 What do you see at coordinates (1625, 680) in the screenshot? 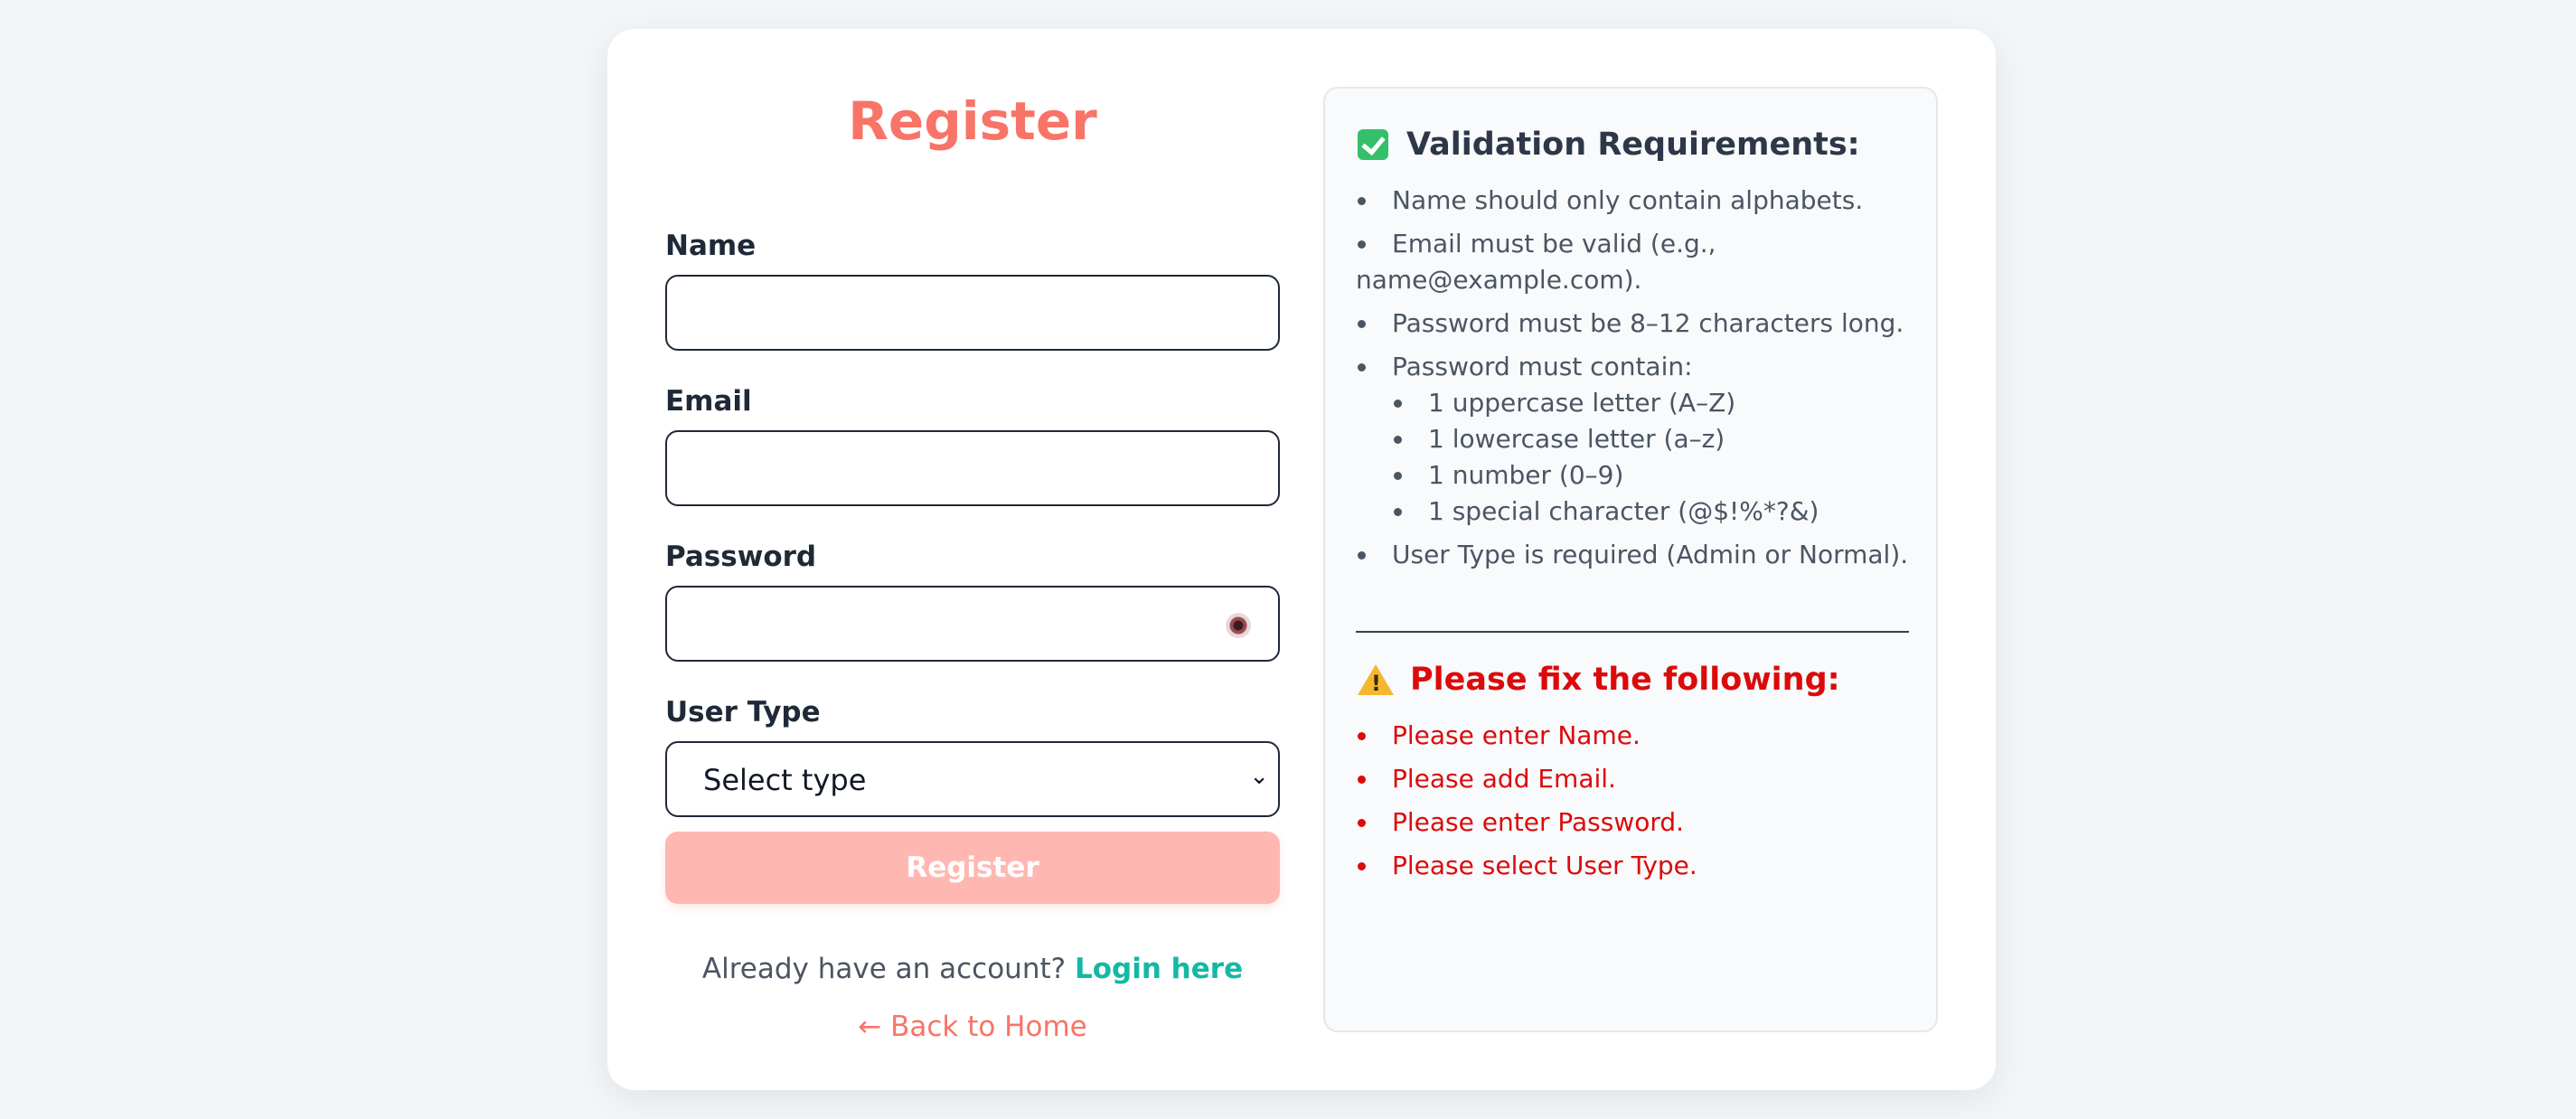
I see `errors-heading-text: Please fix the following:` at bounding box center [1625, 680].